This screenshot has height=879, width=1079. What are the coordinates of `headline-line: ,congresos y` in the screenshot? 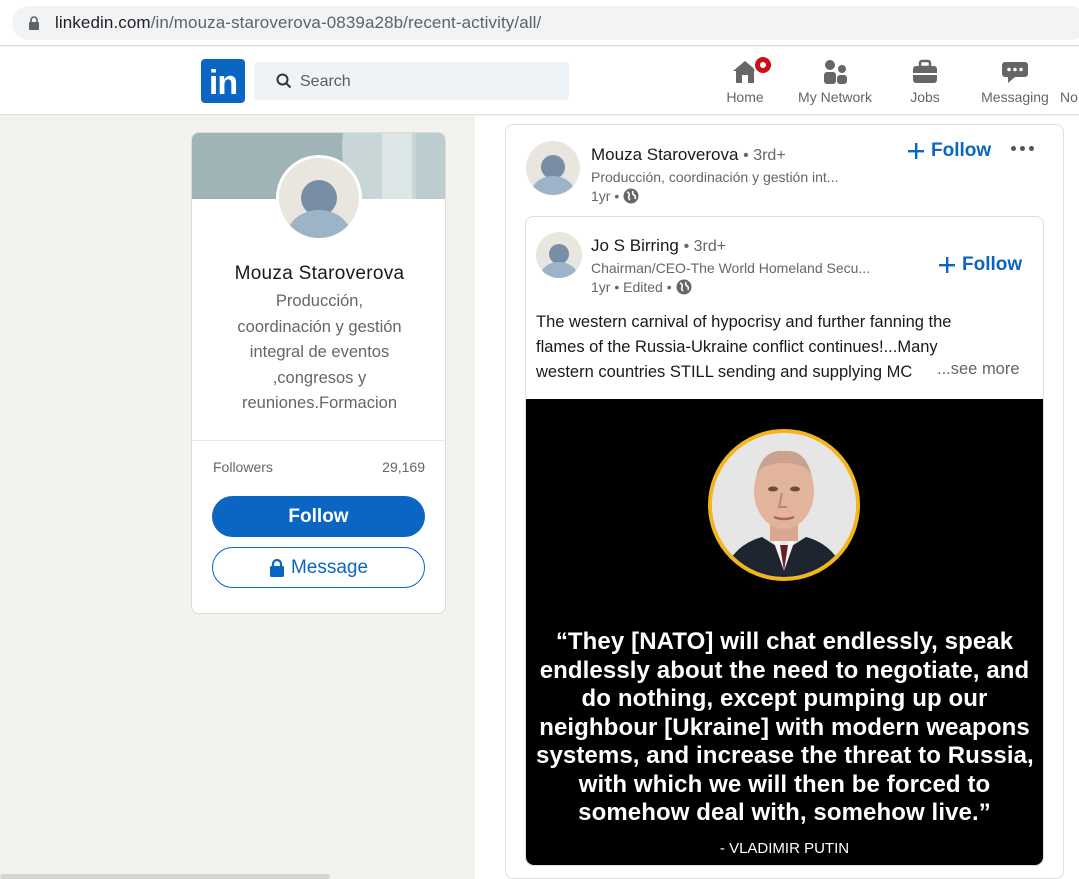 It's located at (319, 377).